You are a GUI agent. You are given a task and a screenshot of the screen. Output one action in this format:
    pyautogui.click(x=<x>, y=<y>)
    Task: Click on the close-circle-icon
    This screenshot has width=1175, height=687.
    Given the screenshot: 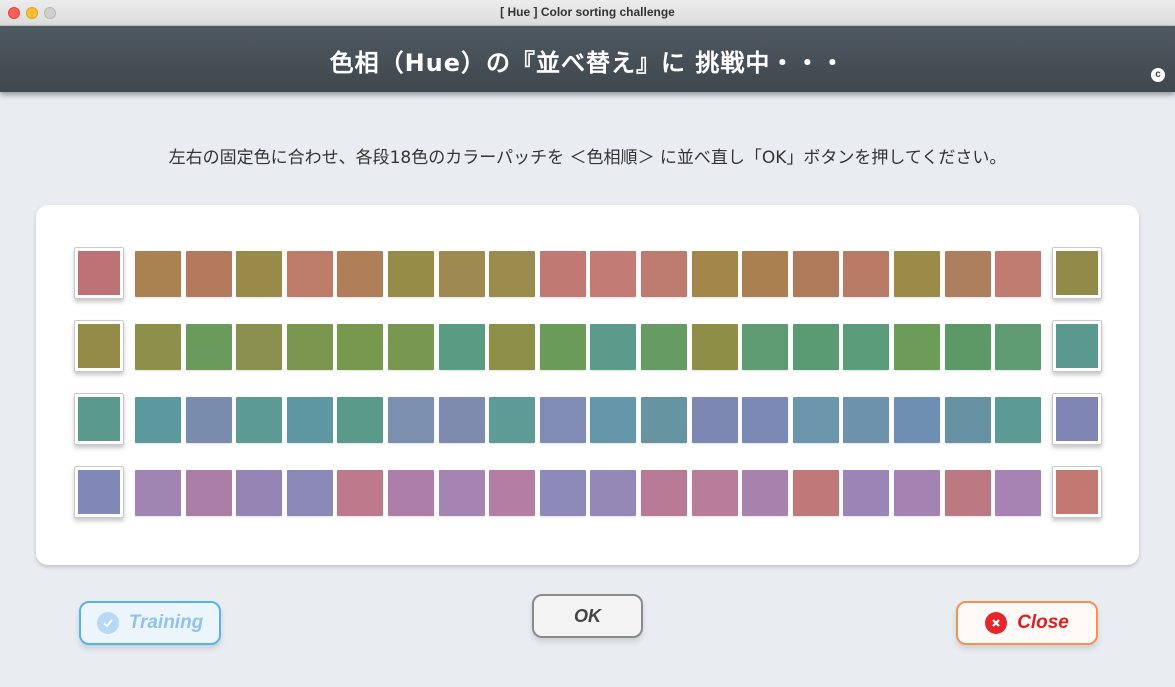 What is the action you would take?
    pyautogui.click(x=996, y=623)
    